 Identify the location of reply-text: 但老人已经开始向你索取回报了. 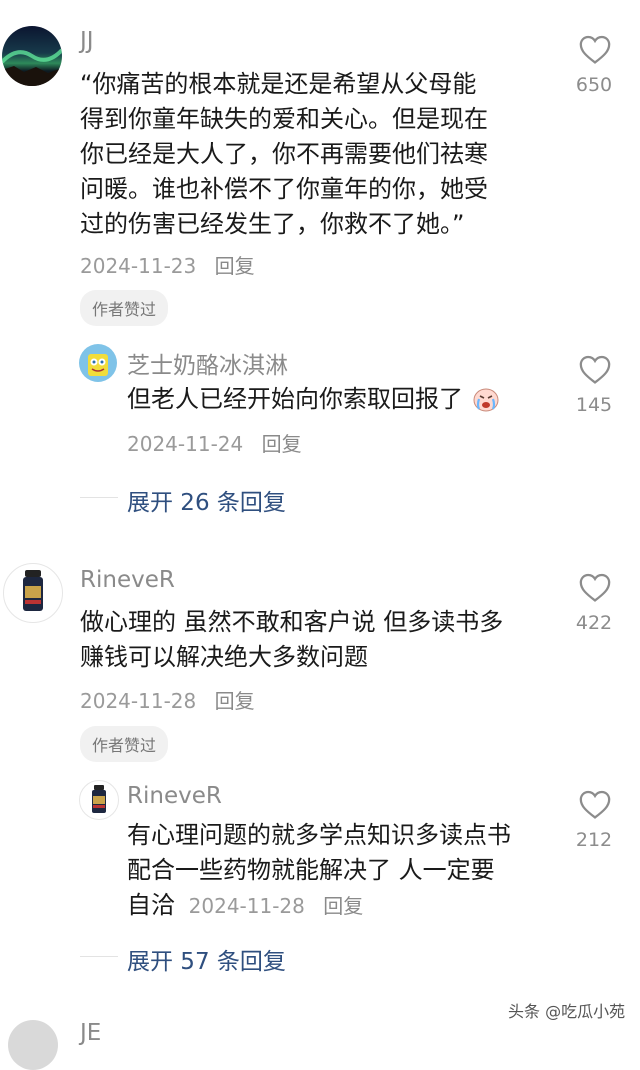
(314, 399).